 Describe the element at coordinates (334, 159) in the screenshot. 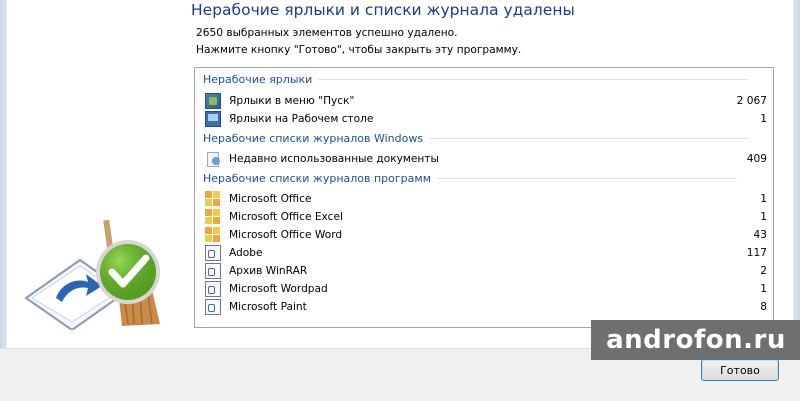

I see `item-label: Недавно использованные документы` at that location.